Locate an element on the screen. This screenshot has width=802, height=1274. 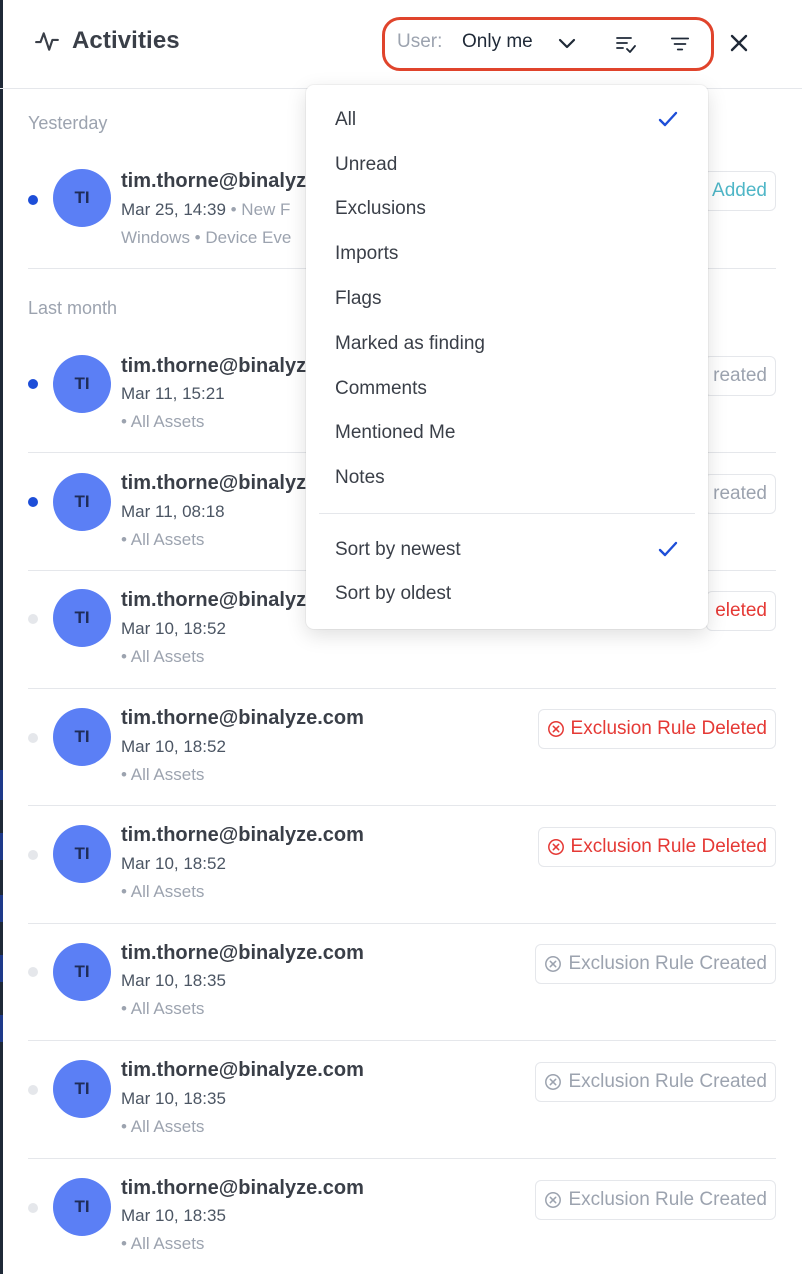
status-badge-label: reated is located at coordinates (740, 493).